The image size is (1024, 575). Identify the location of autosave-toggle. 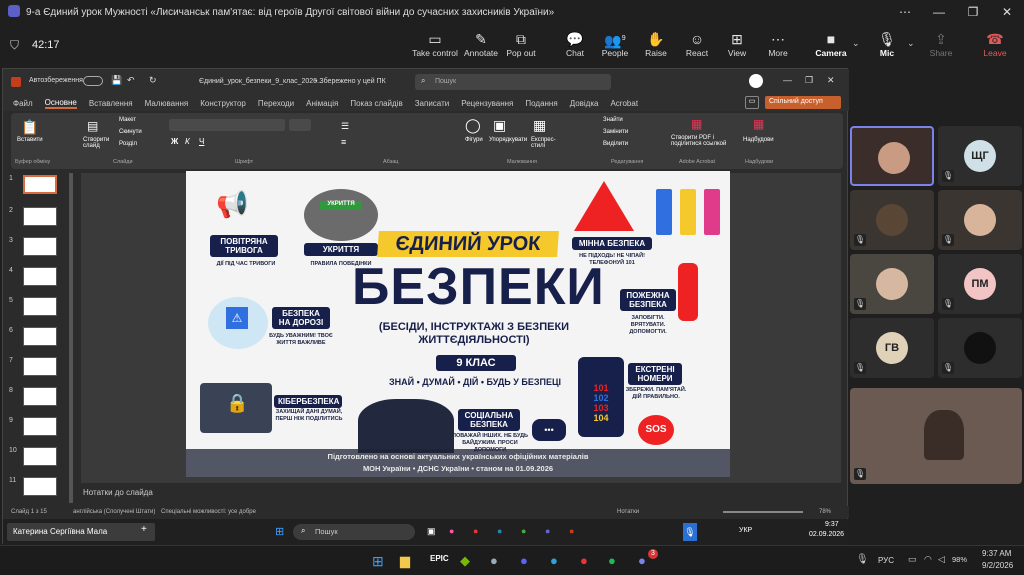
(93, 81).